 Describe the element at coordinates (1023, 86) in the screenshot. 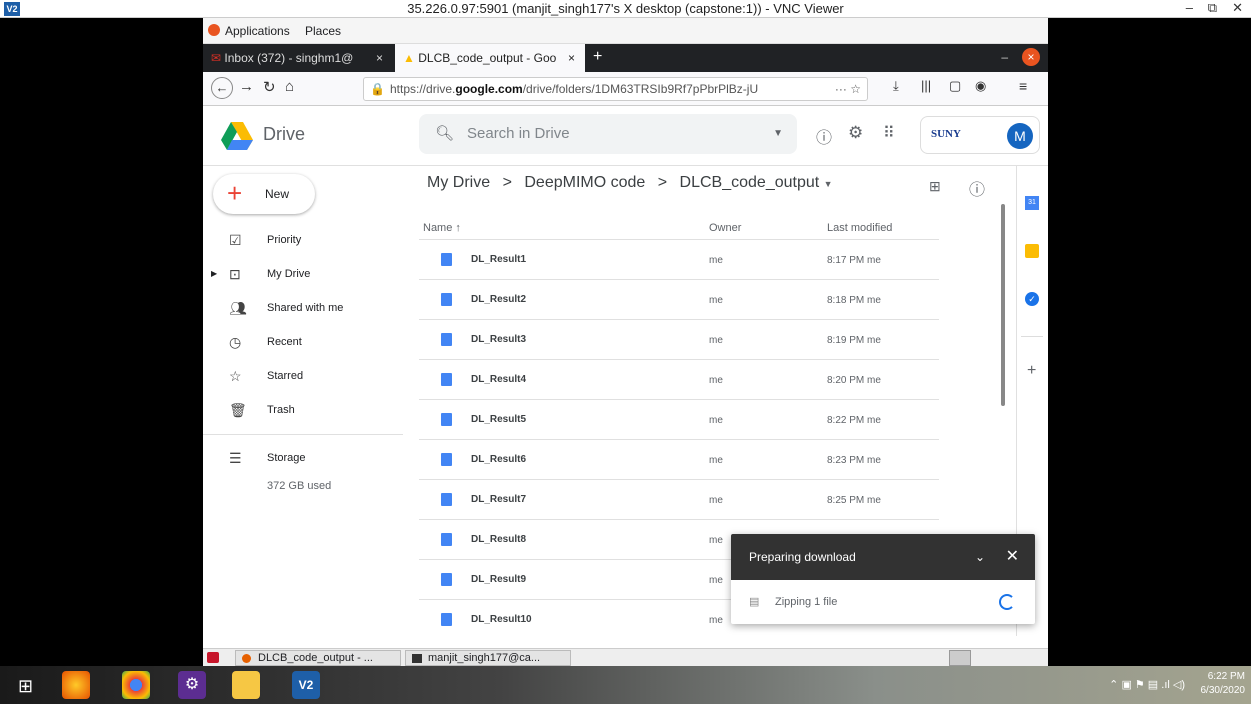

I see `menu-icon: ≡` at that location.